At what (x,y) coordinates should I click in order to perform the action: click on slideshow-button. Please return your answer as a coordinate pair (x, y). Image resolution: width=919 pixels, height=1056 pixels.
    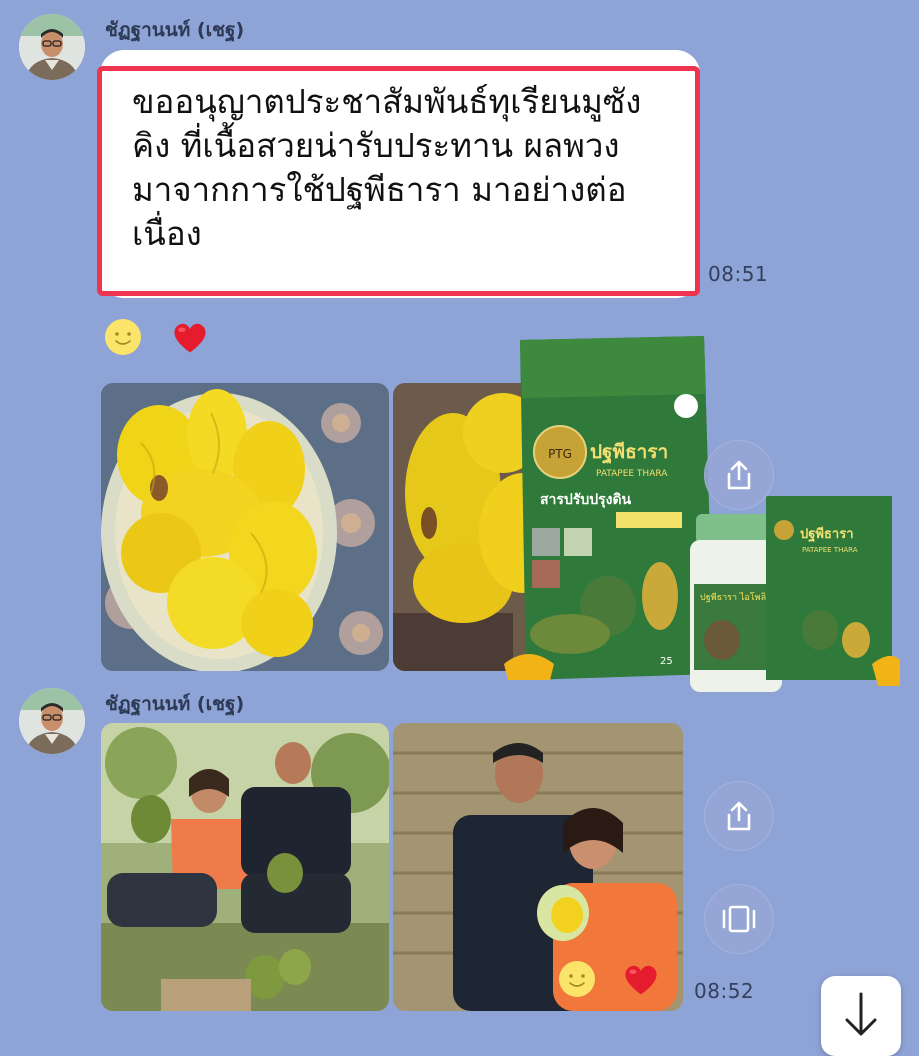
    Looking at the image, I should click on (739, 919).